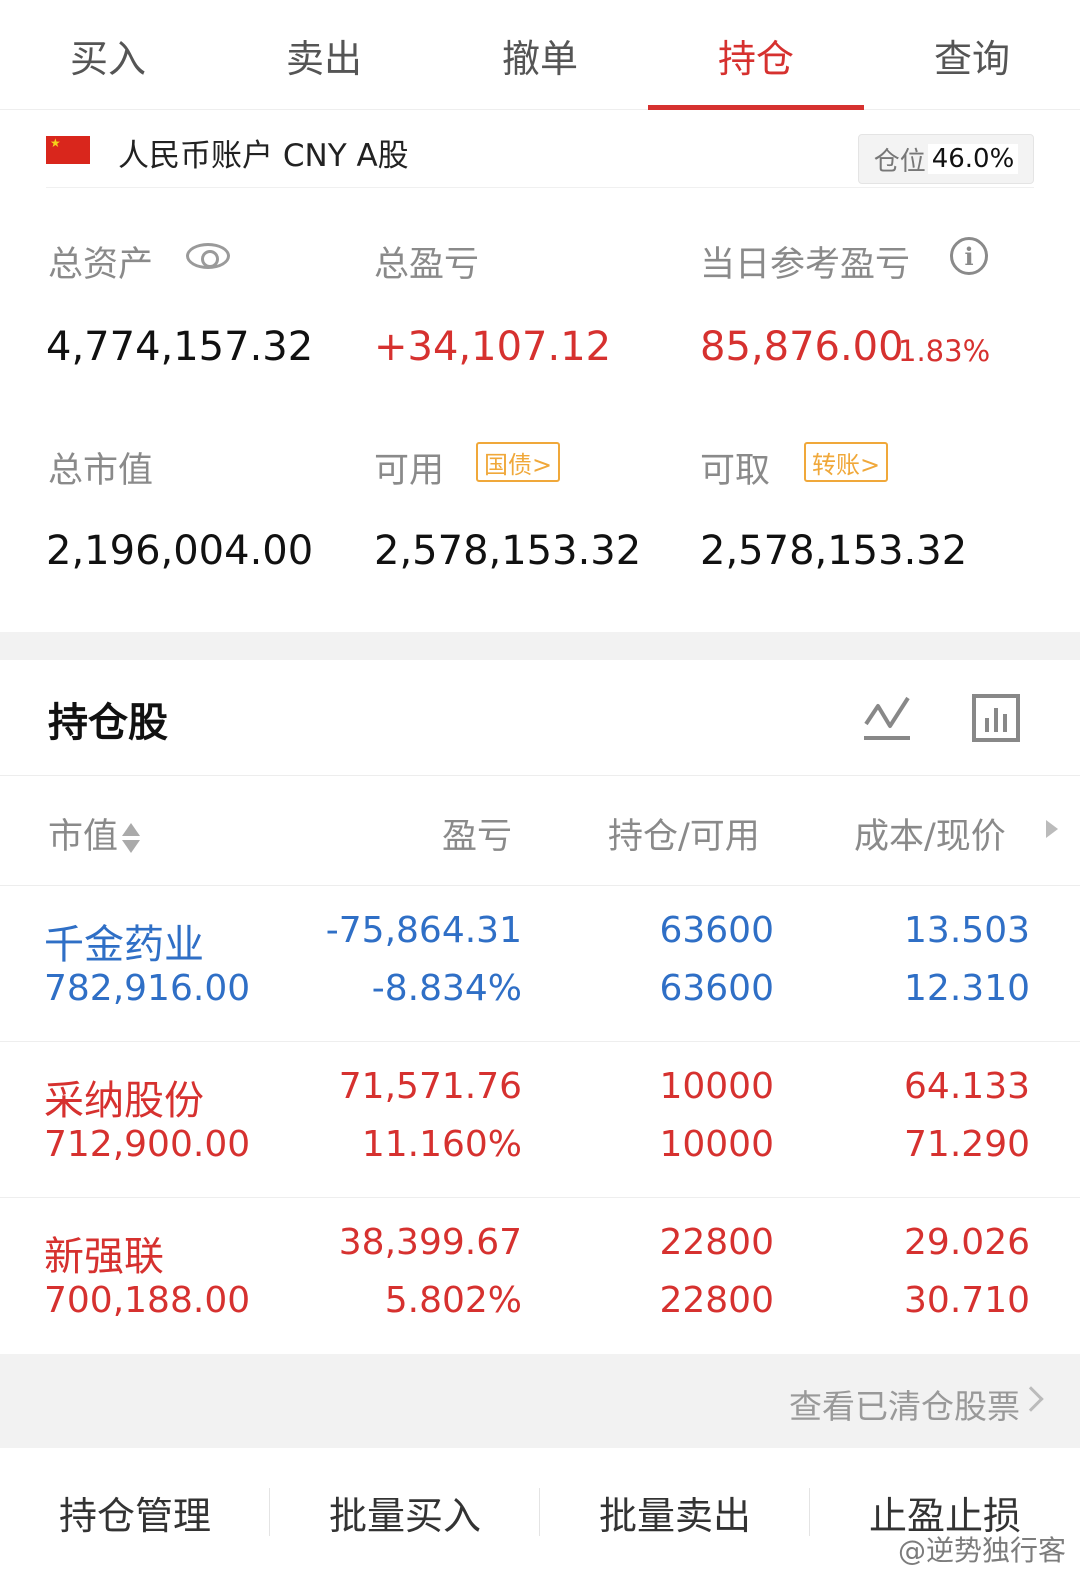  I want to click on watermark: @逆势独行客, so click(981, 1550).